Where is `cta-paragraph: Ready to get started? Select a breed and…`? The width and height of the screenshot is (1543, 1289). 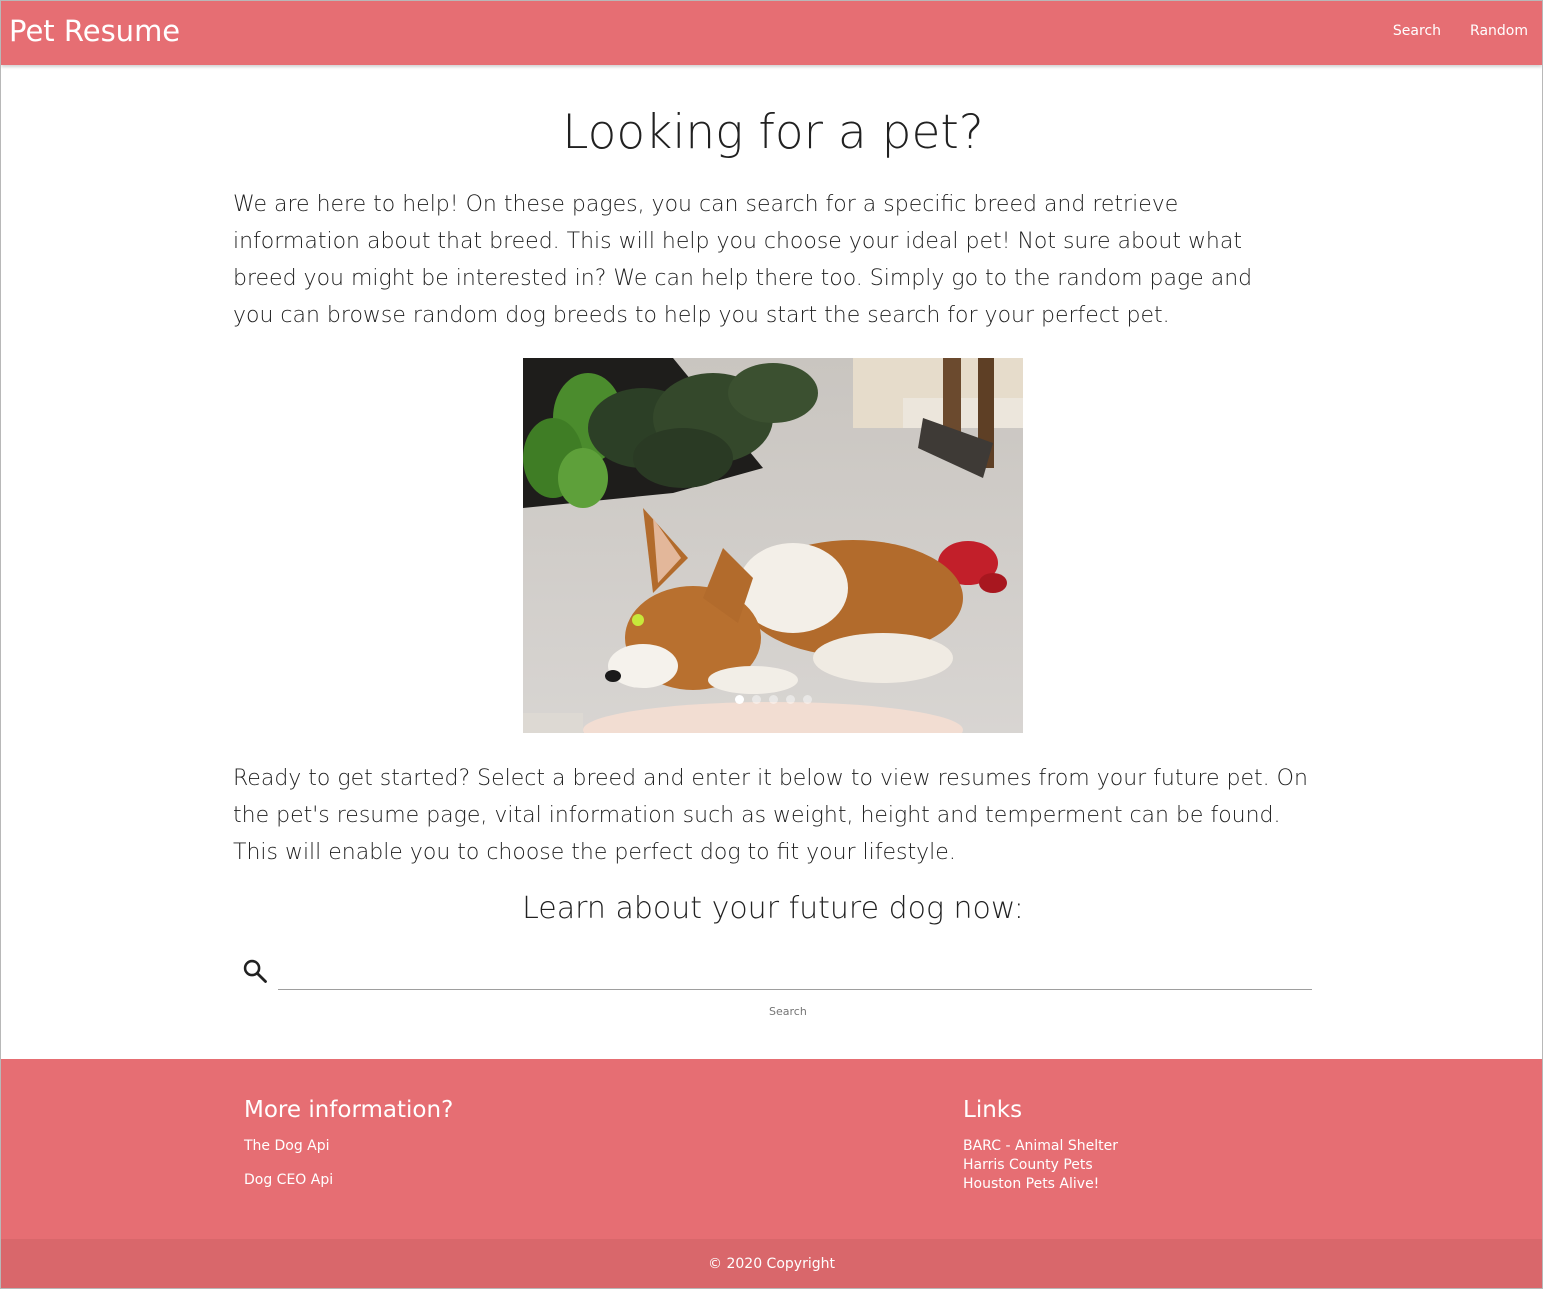
cta-paragraph: Ready to get started? Select a breed and… is located at coordinates (770, 815).